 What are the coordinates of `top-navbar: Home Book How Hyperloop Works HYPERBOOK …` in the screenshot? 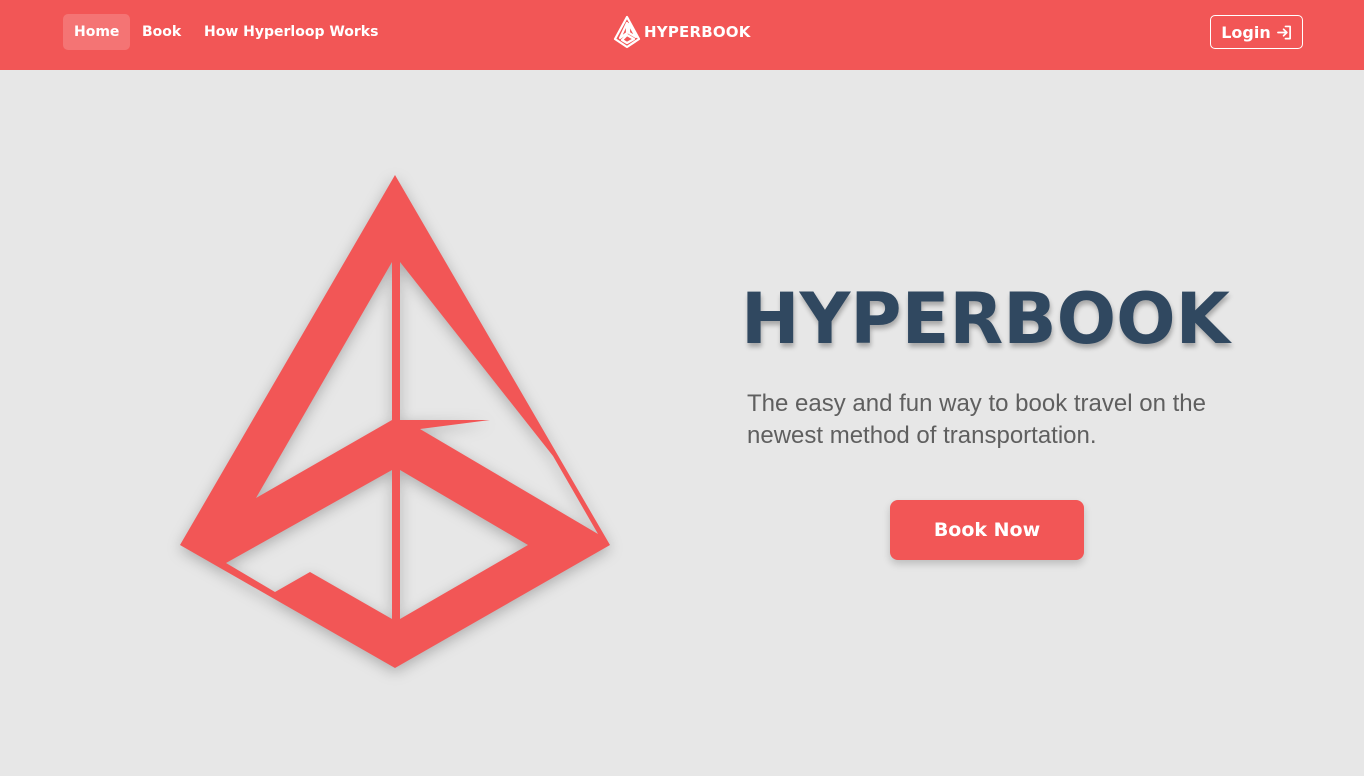 It's located at (682, 35).